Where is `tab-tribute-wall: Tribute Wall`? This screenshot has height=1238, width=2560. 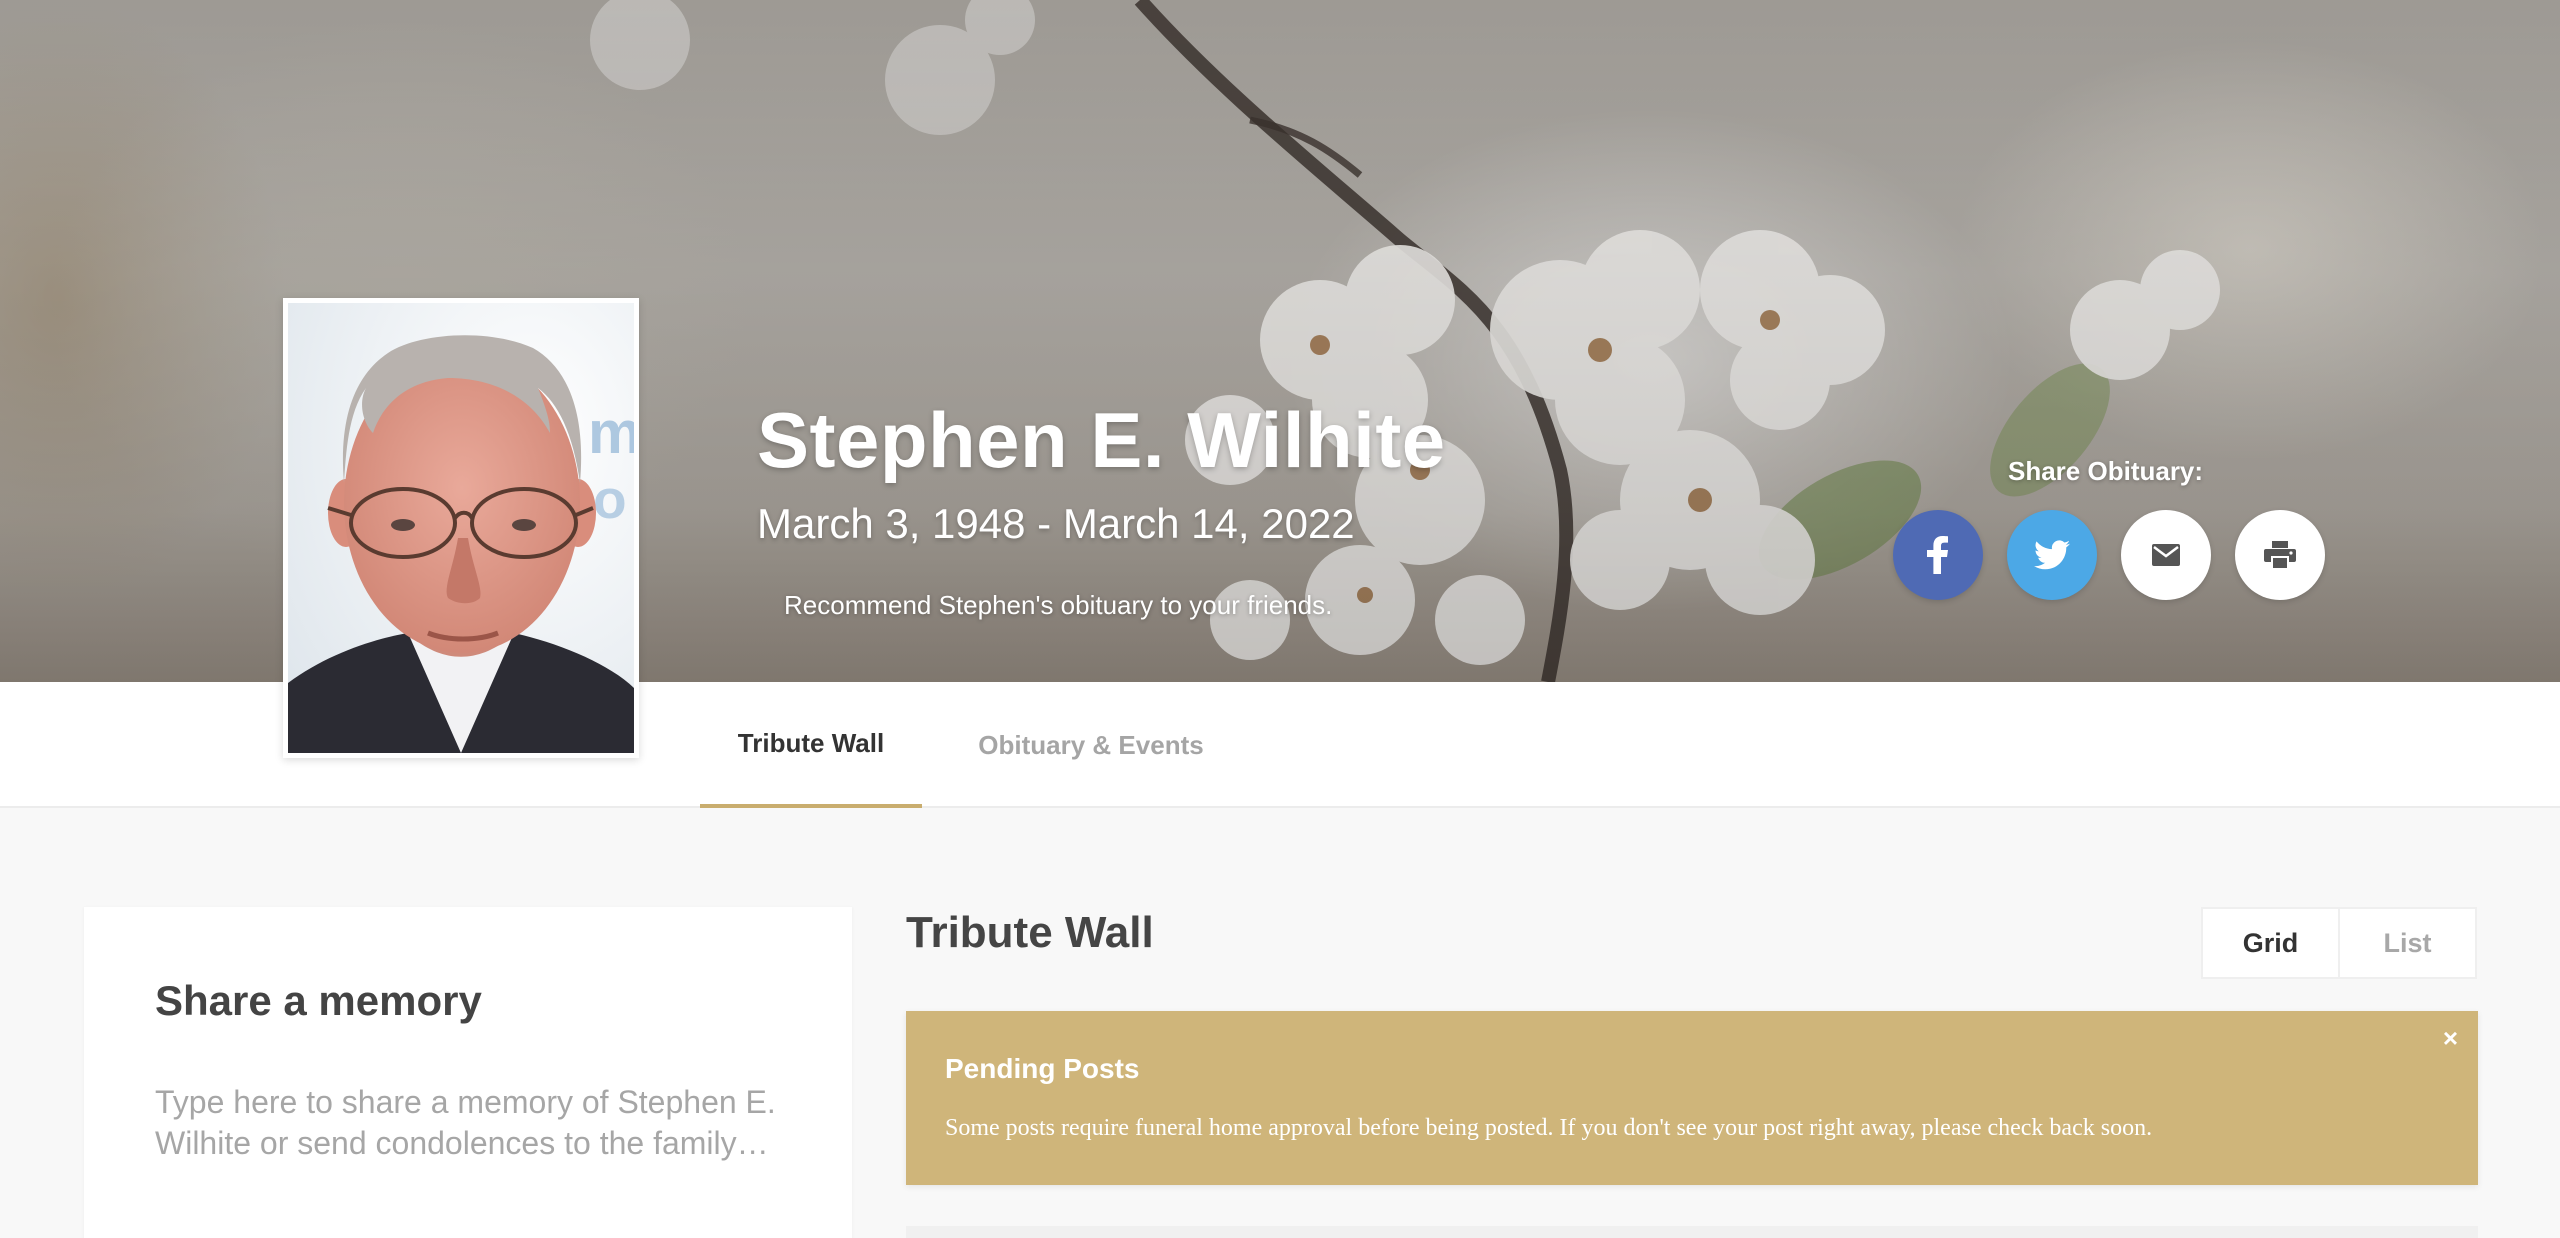 tab-tribute-wall: Tribute Wall is located at coordinates (811, 745).